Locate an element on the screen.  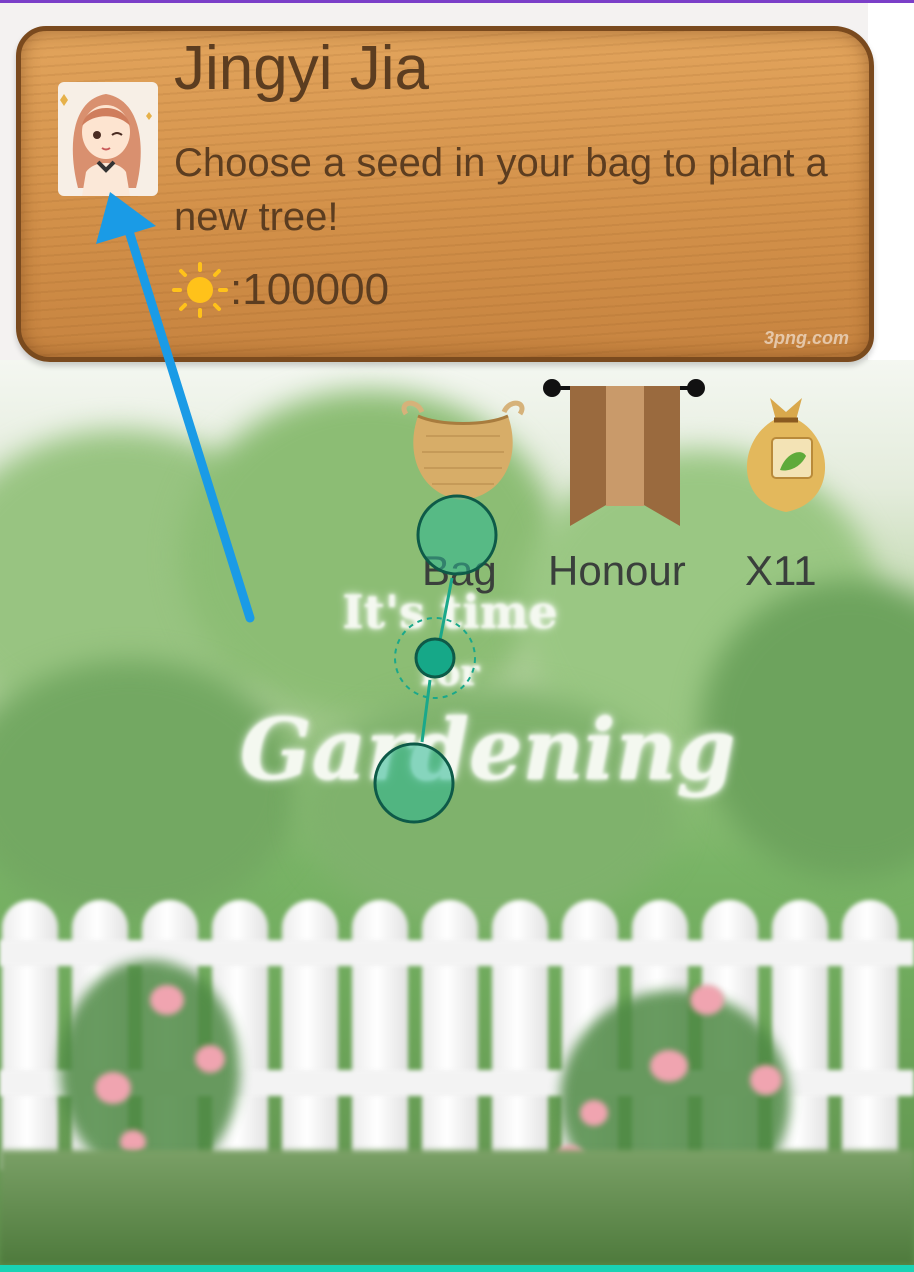
honour-button is located at coordinates (624, 454).